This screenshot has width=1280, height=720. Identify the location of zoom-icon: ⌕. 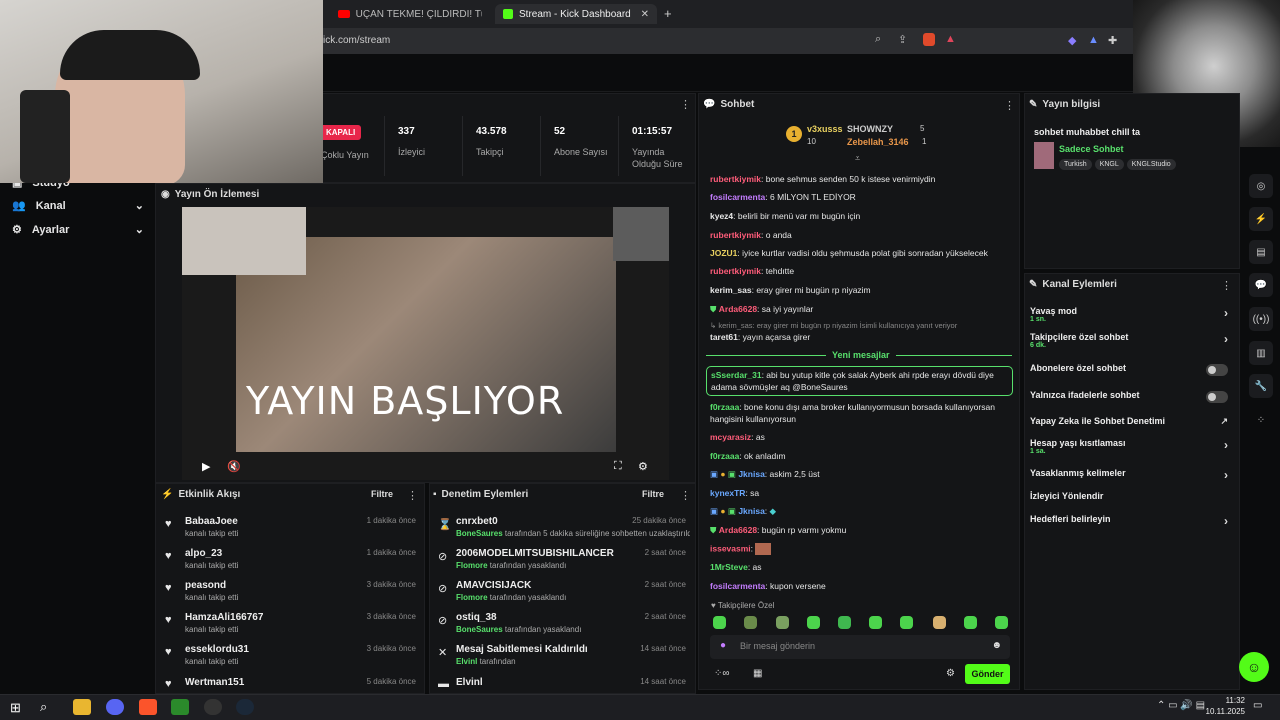
(878, 39).